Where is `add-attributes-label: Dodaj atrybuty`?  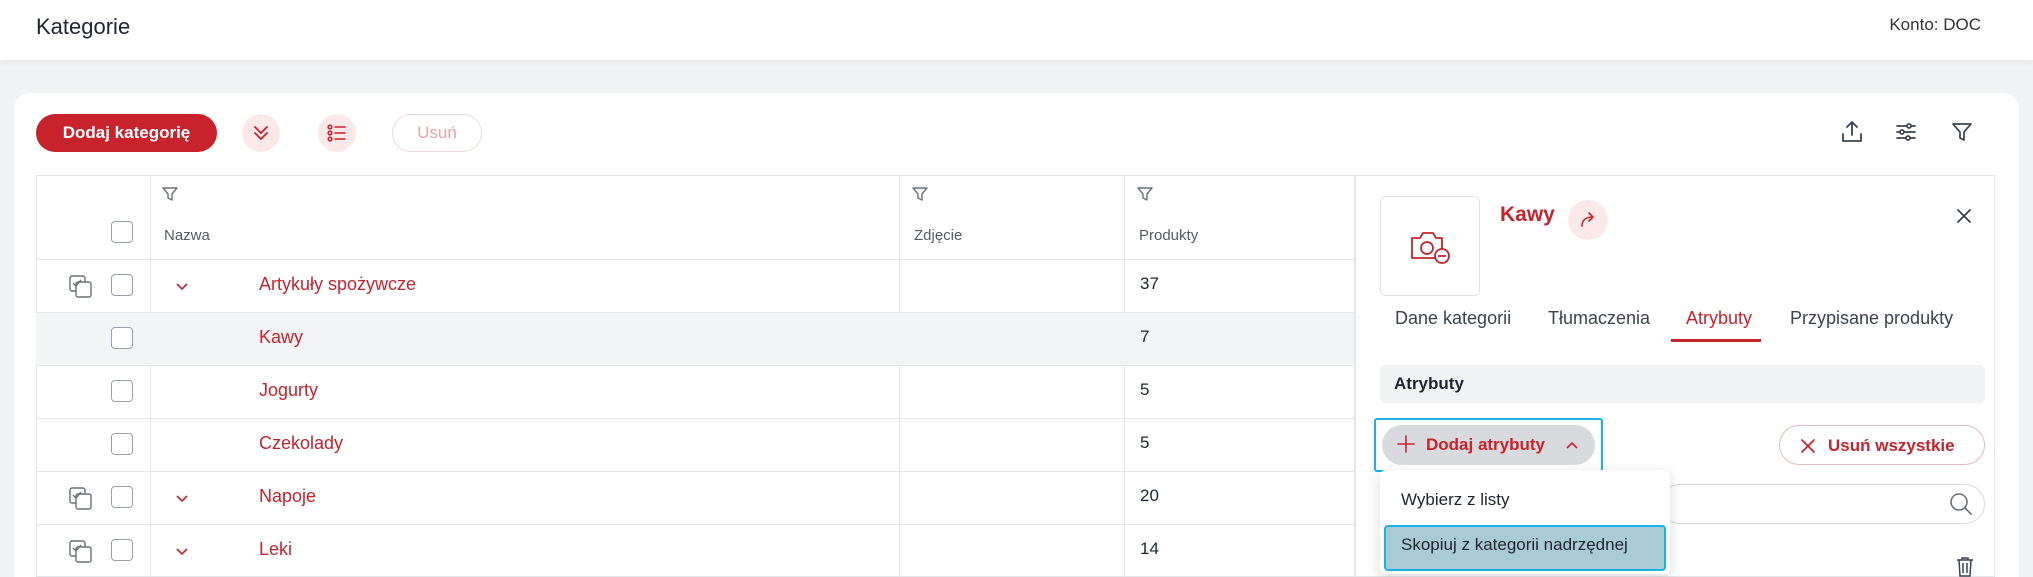 add-attributes-label: Dodaj atrybuty is located at coordinates (1486, 444).